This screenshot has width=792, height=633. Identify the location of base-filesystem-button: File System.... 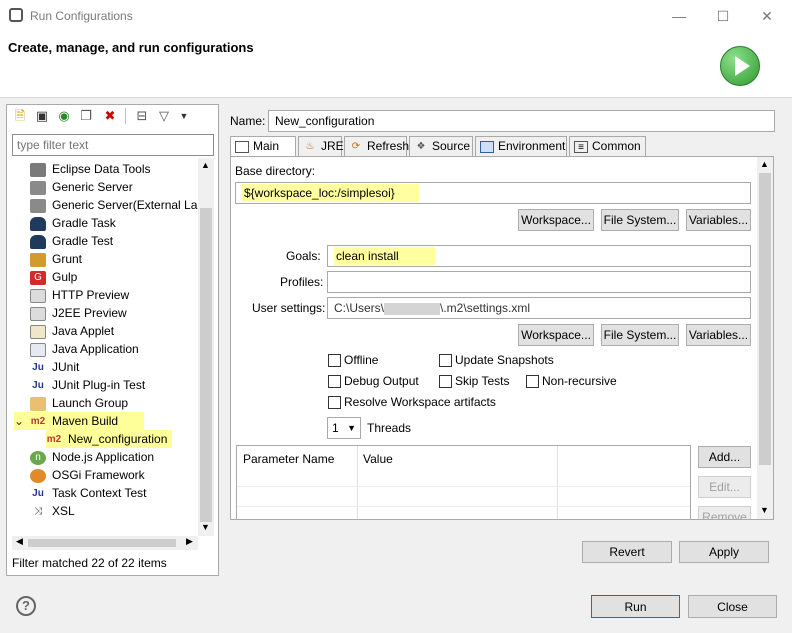
(640, 220).